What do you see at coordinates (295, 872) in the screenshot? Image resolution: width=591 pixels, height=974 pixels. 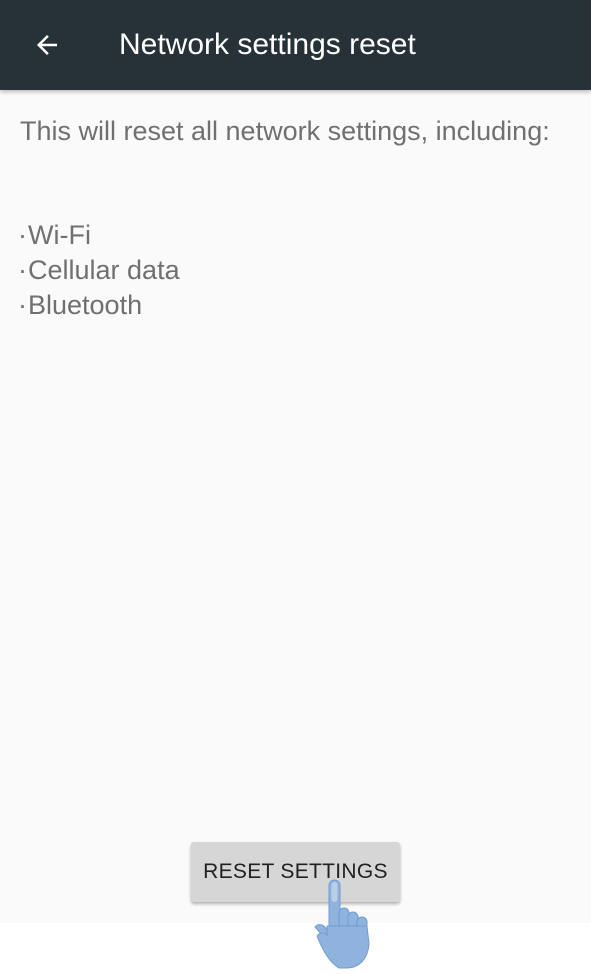 I see `reset-settings-button: RESET SETTINGS` at bounding box center [295, 872].